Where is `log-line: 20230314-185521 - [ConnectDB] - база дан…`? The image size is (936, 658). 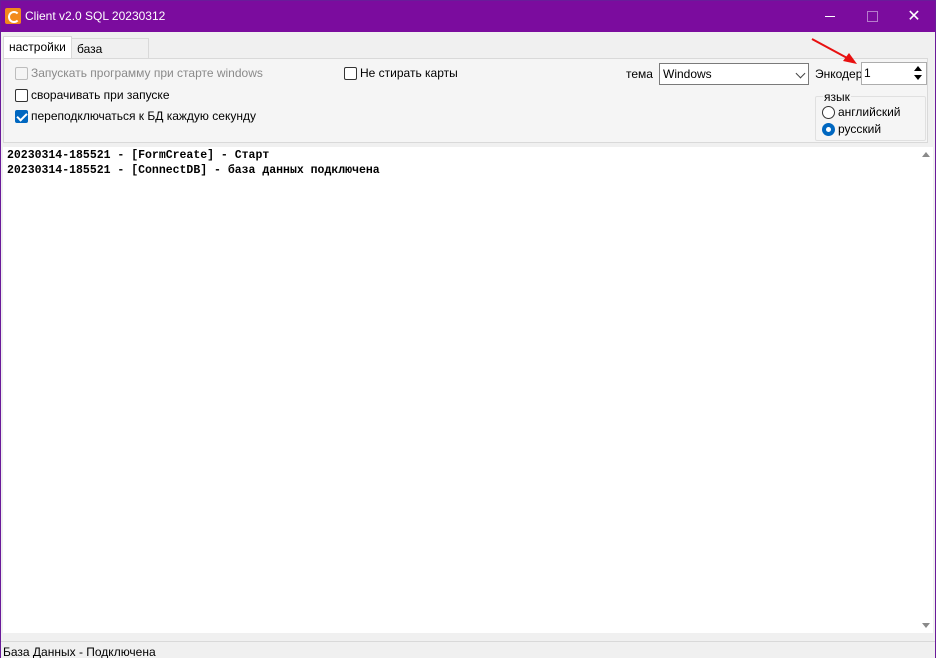
log-line: 20230314-185521 - [ConnectDB] - база дан… is located at coordinates (193, 170).